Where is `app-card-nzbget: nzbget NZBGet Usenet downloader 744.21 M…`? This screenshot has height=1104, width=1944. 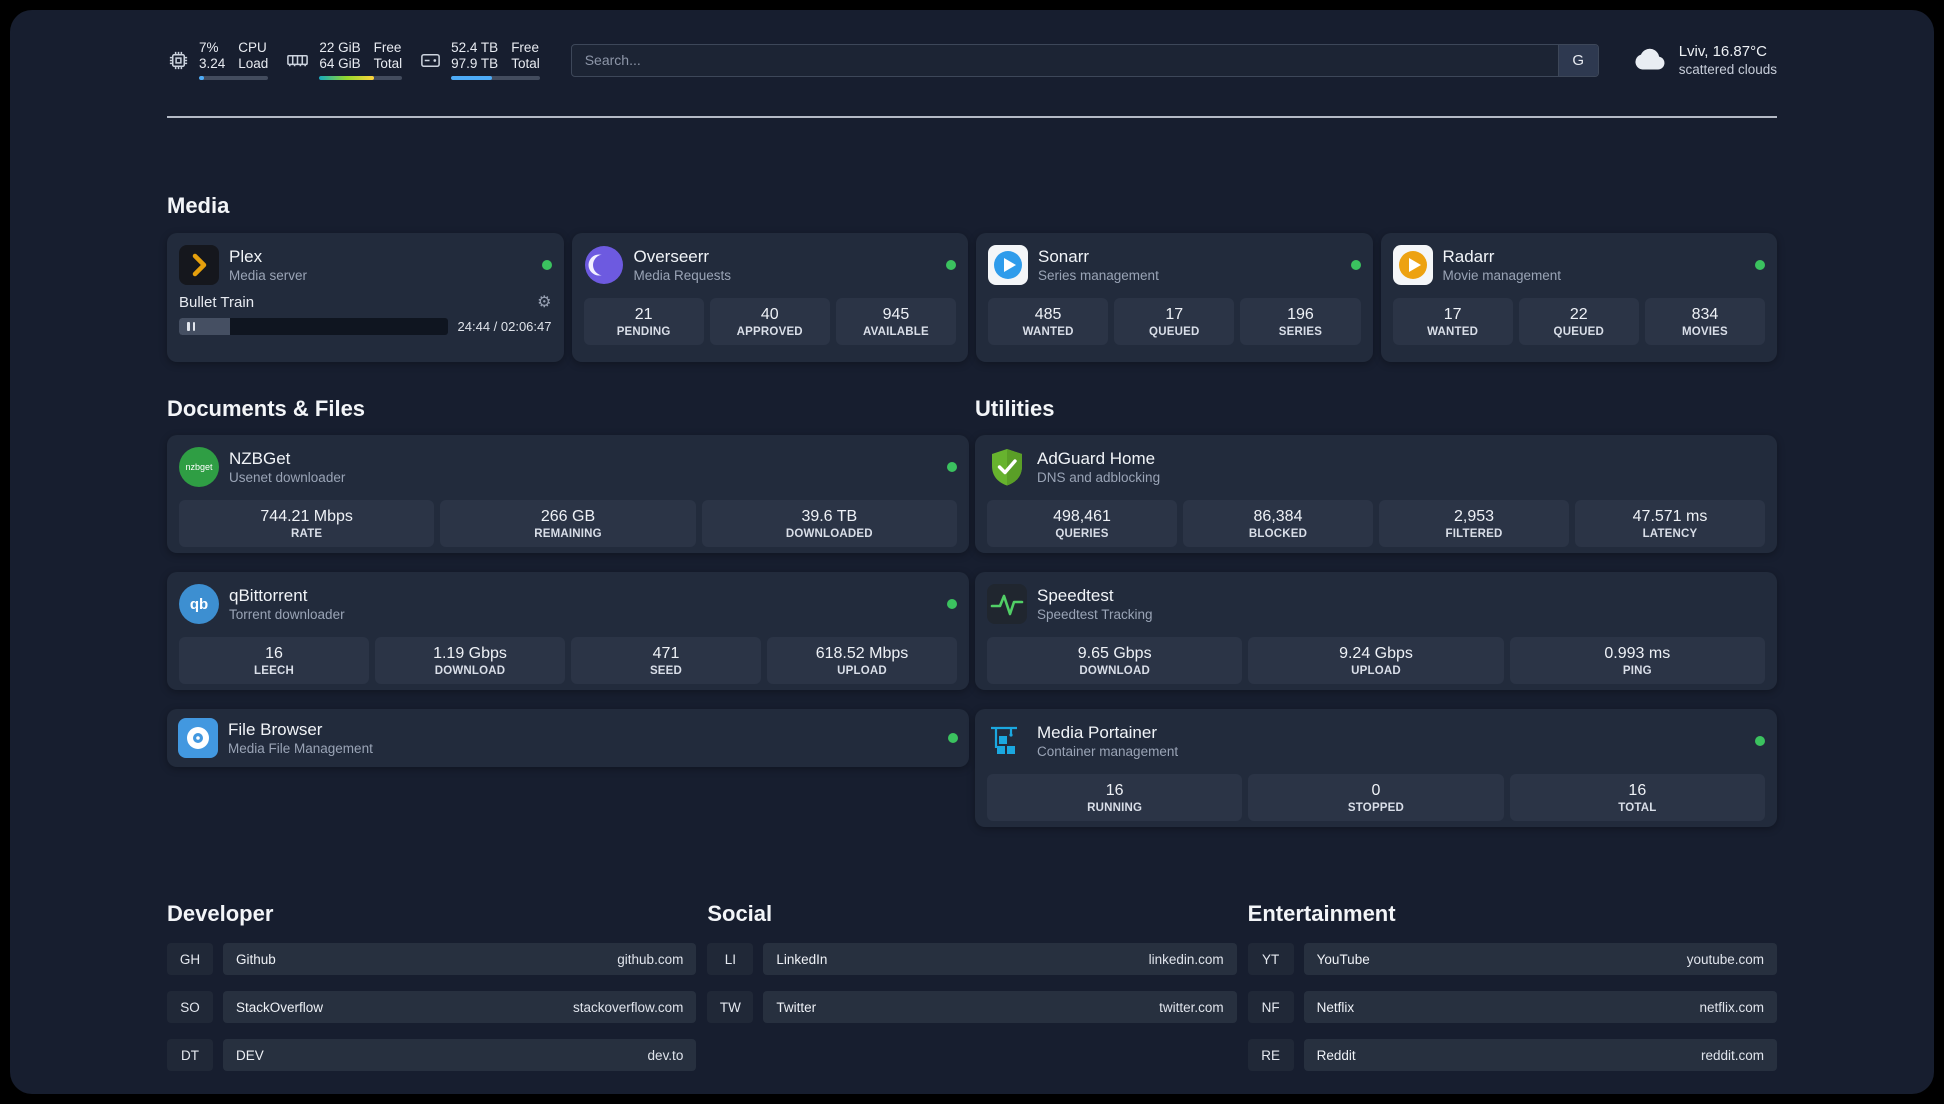 app-card-nzbget: nzbget NZBGet Usenet downloader 744.21 M… is located at coordinates (568, 494).